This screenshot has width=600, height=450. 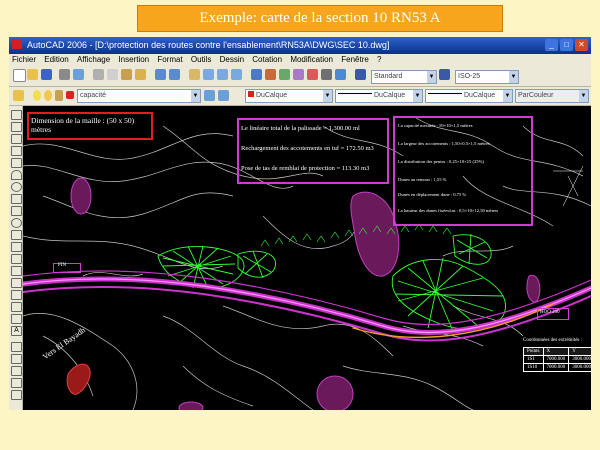 What do you see at coordinates (16, 295) in the screenshot?
I see `gradient-tool-icon` at bounding box center [16, 295].